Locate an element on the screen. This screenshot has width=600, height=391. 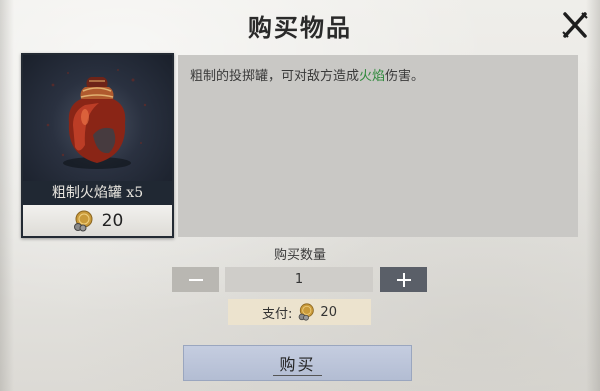
item-image is located at coordinates (97, 118).